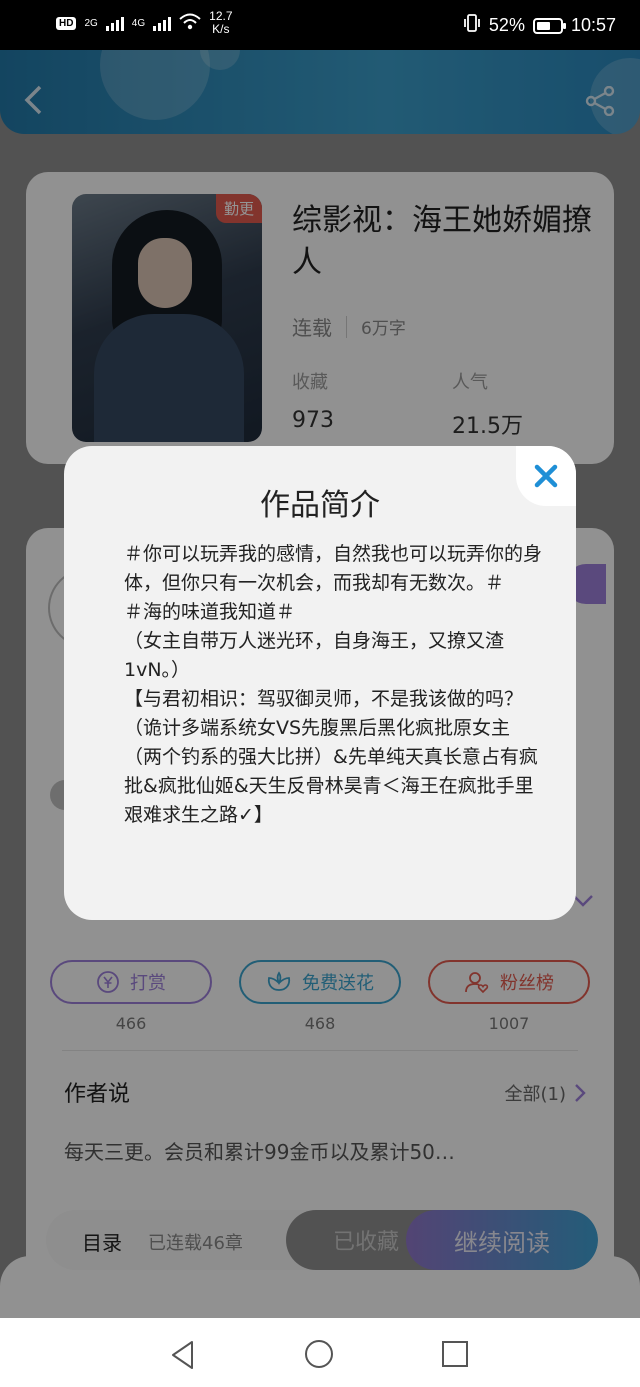  Describe the element at coordinates (210, 612) in the screenshot. I see `synopsis-paragraph: ＃海的味道我知道＃` at that location.